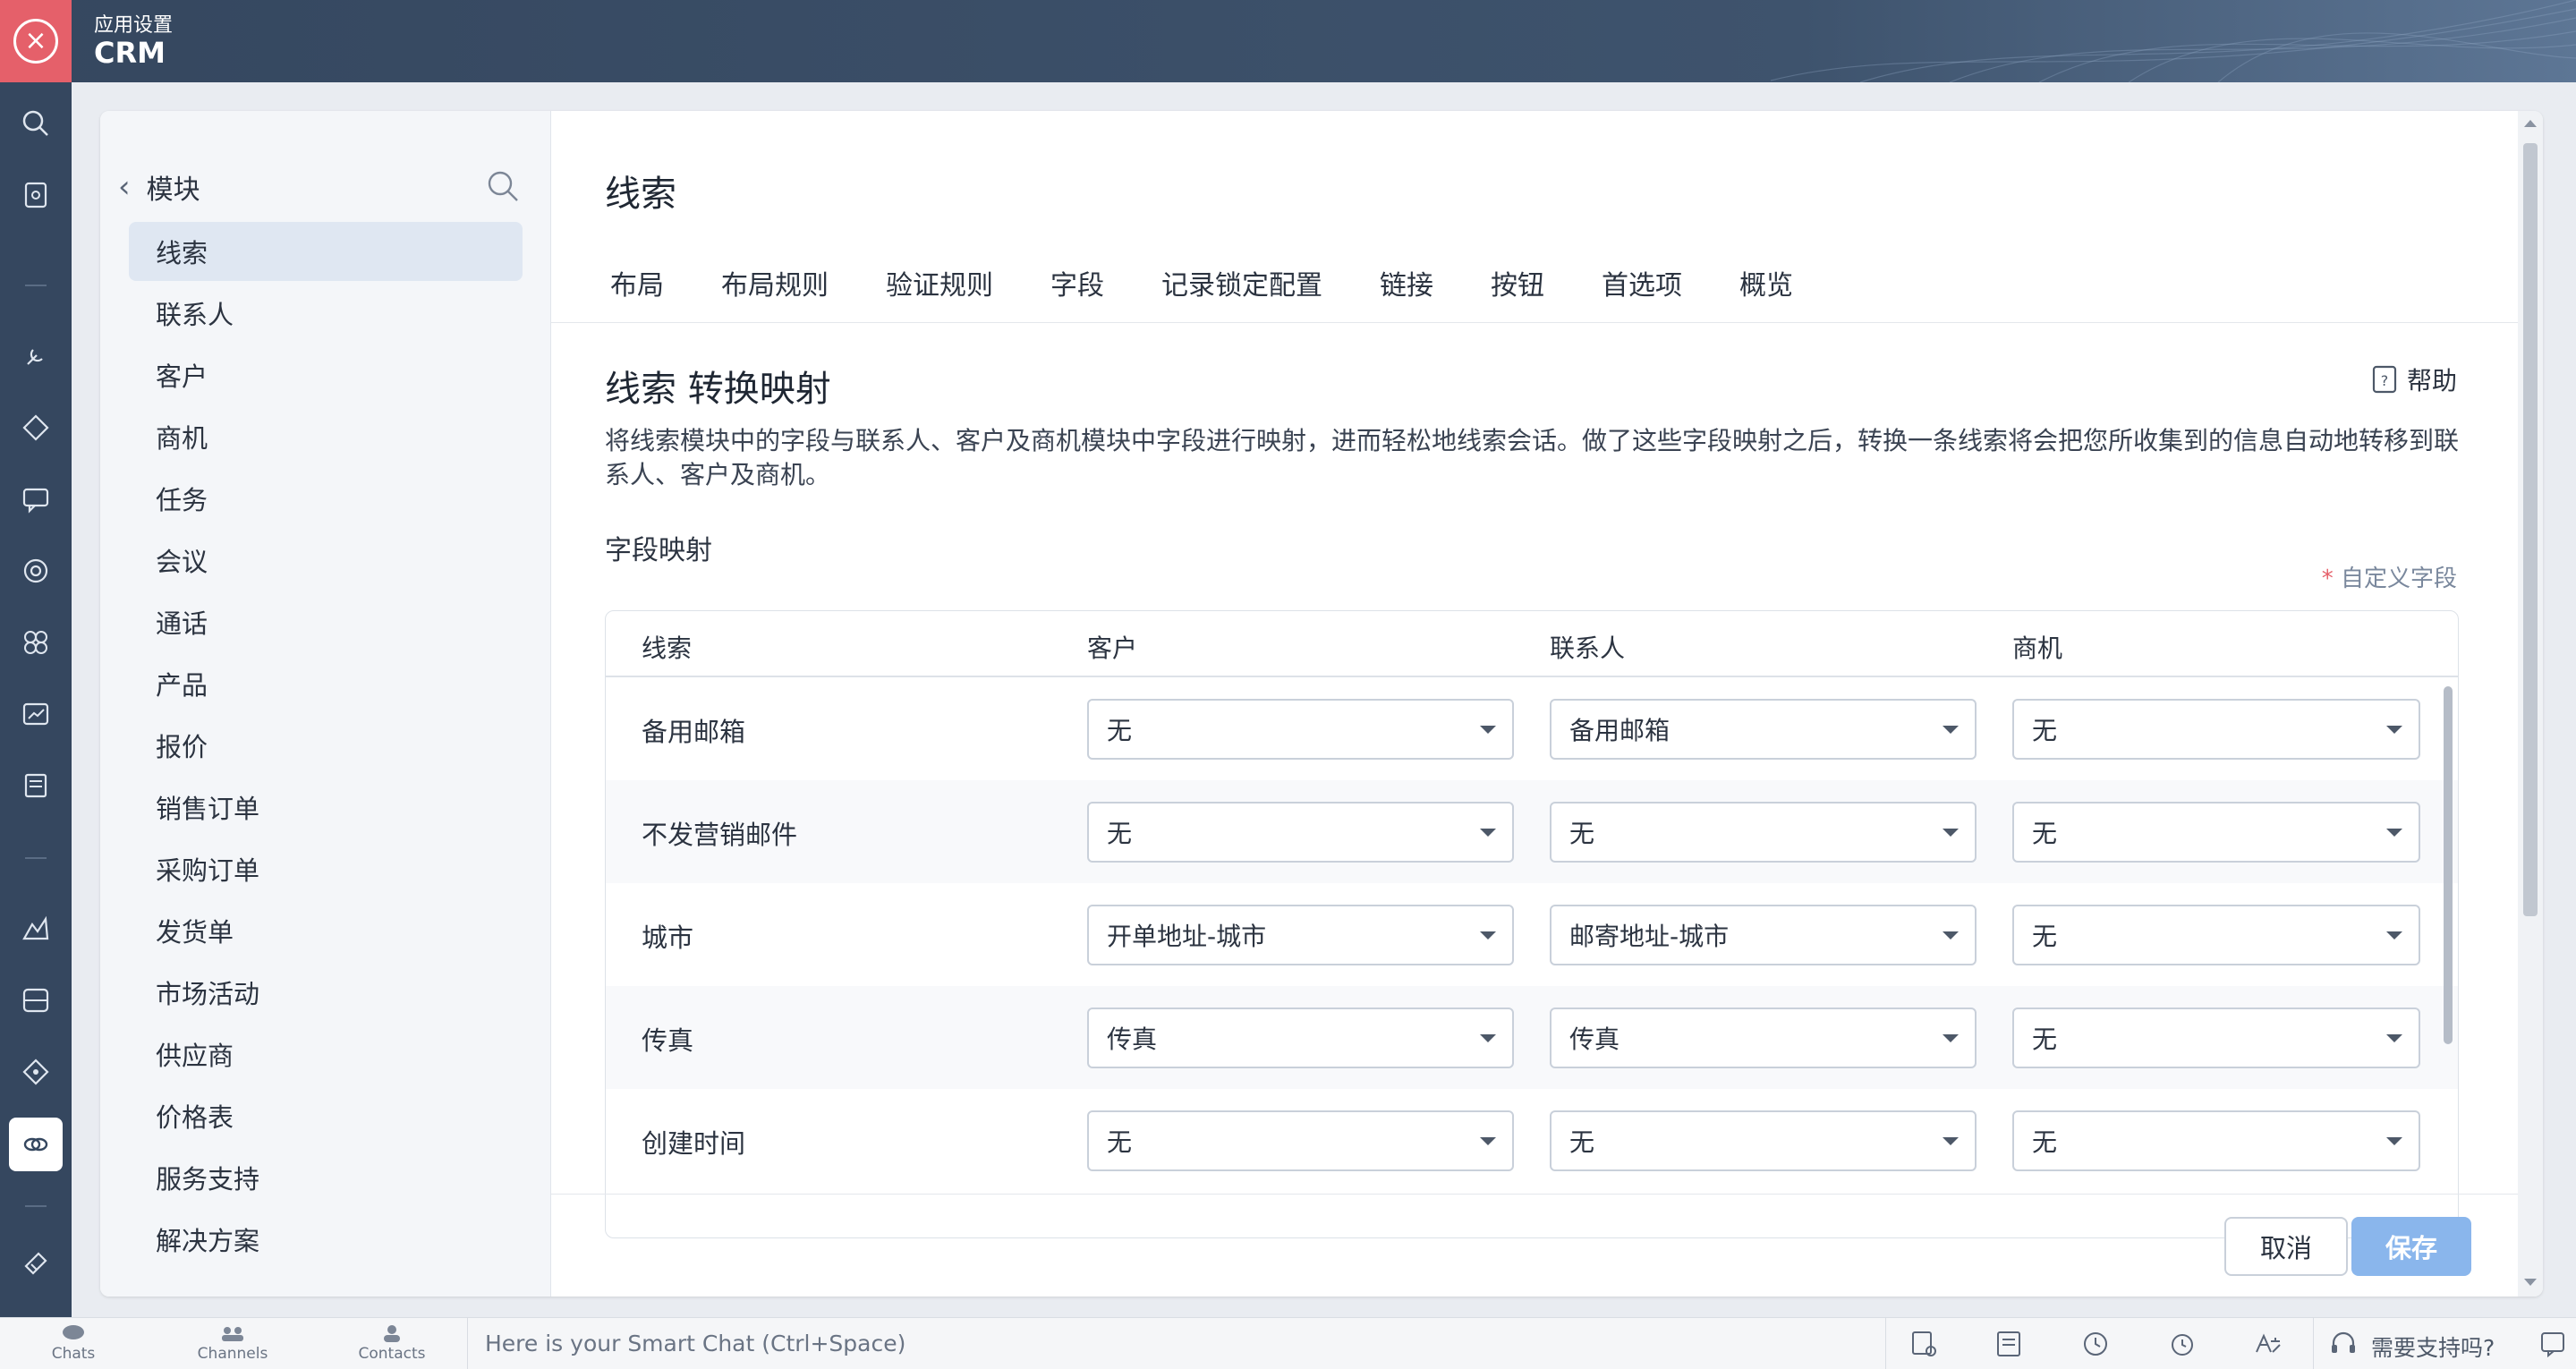  I want to click on sidebar-item-quotes: 报价, so click(326, 745).